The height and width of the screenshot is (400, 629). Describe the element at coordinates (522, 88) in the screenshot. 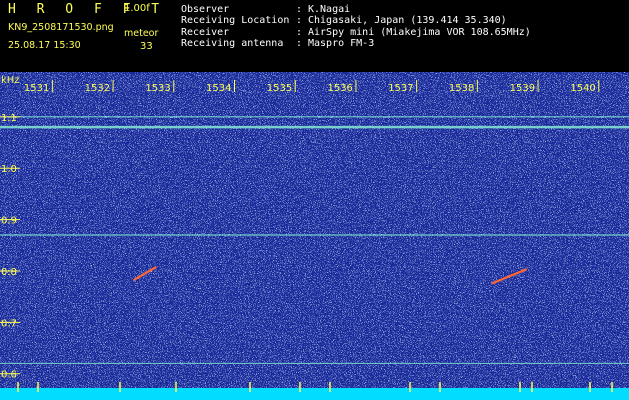

I see `x-tick-label: 1539` at that location.